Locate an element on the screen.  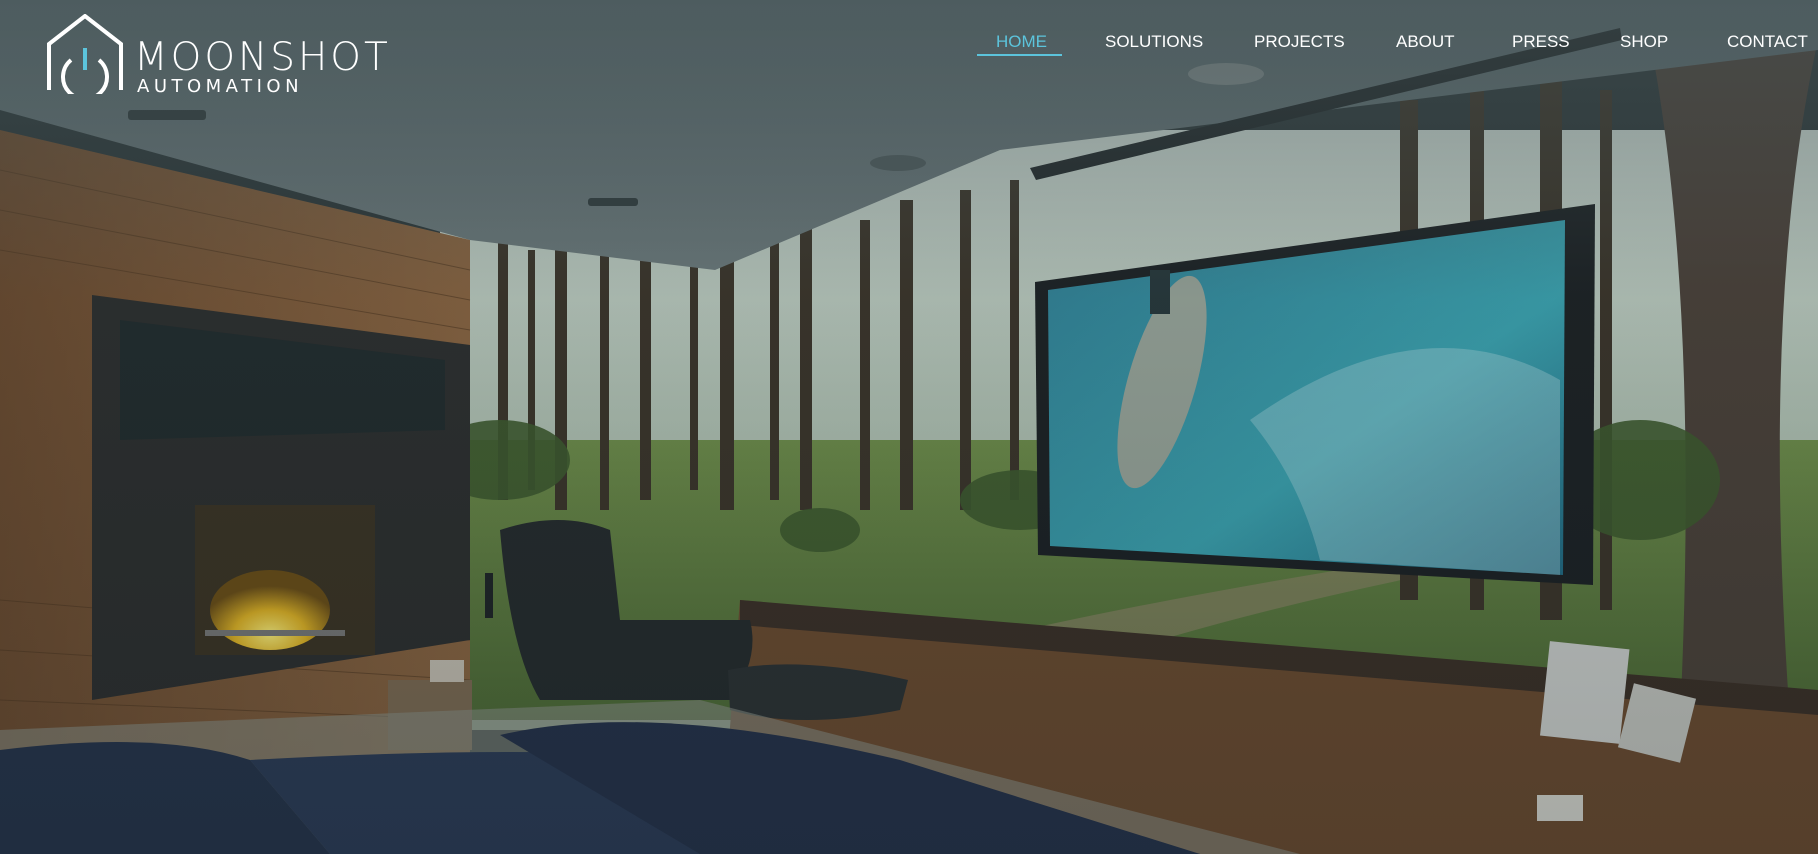
nav-shop: SHOP is located at coordinates (1644, 46).